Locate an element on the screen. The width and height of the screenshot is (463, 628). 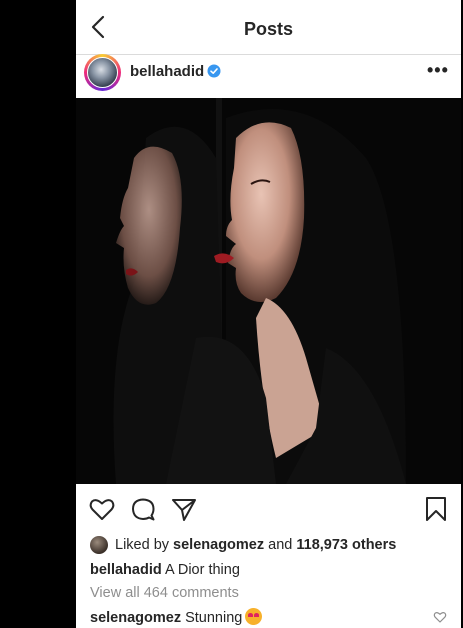
view-all-comments-link: View all 464 comments is located at coordinates (164, 593).